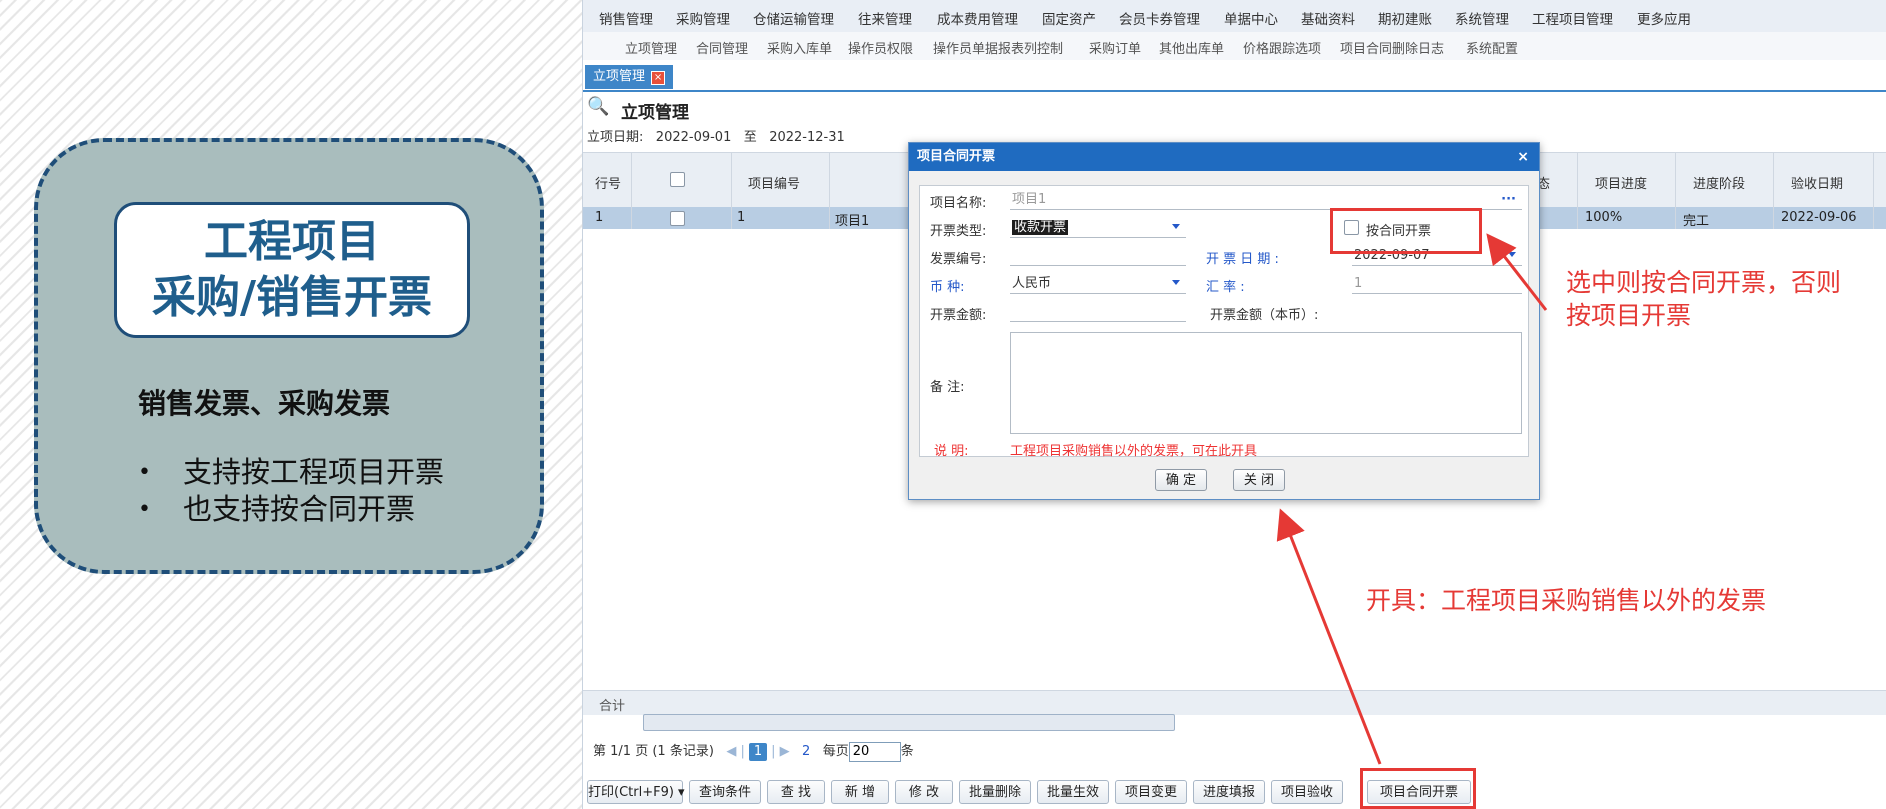 This screenshot has width=1886, height=809. Describe the element at coordinates (1517, 272) in the screenshot. I see `arrow-to-checkbox` at that location.